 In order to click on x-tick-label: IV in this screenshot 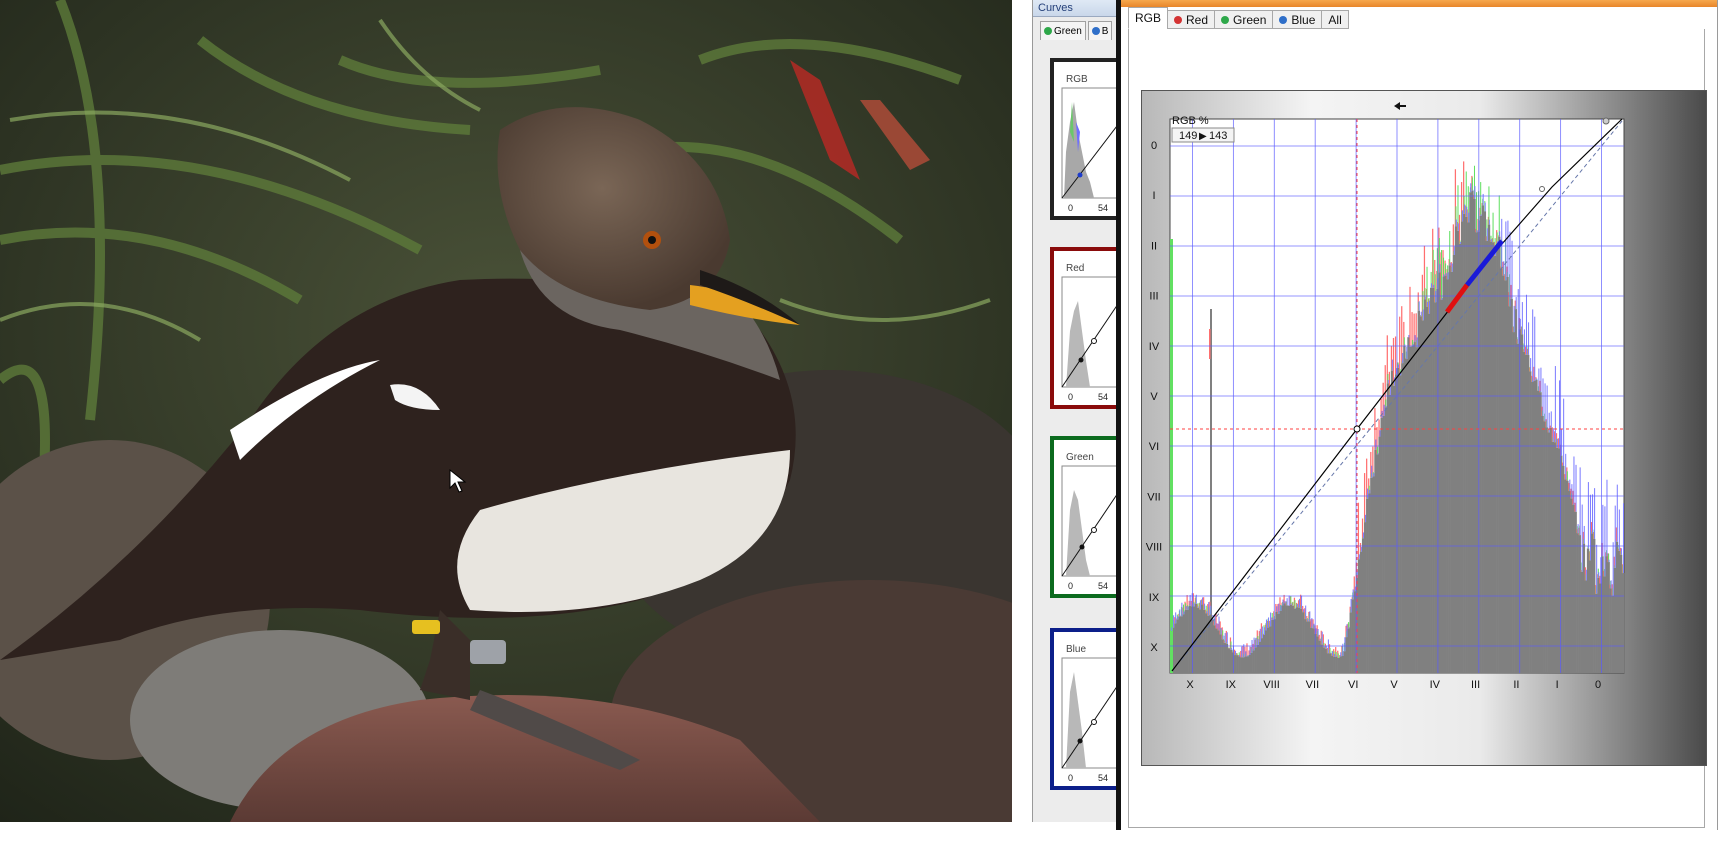, I will do `click(1435, 685)`.